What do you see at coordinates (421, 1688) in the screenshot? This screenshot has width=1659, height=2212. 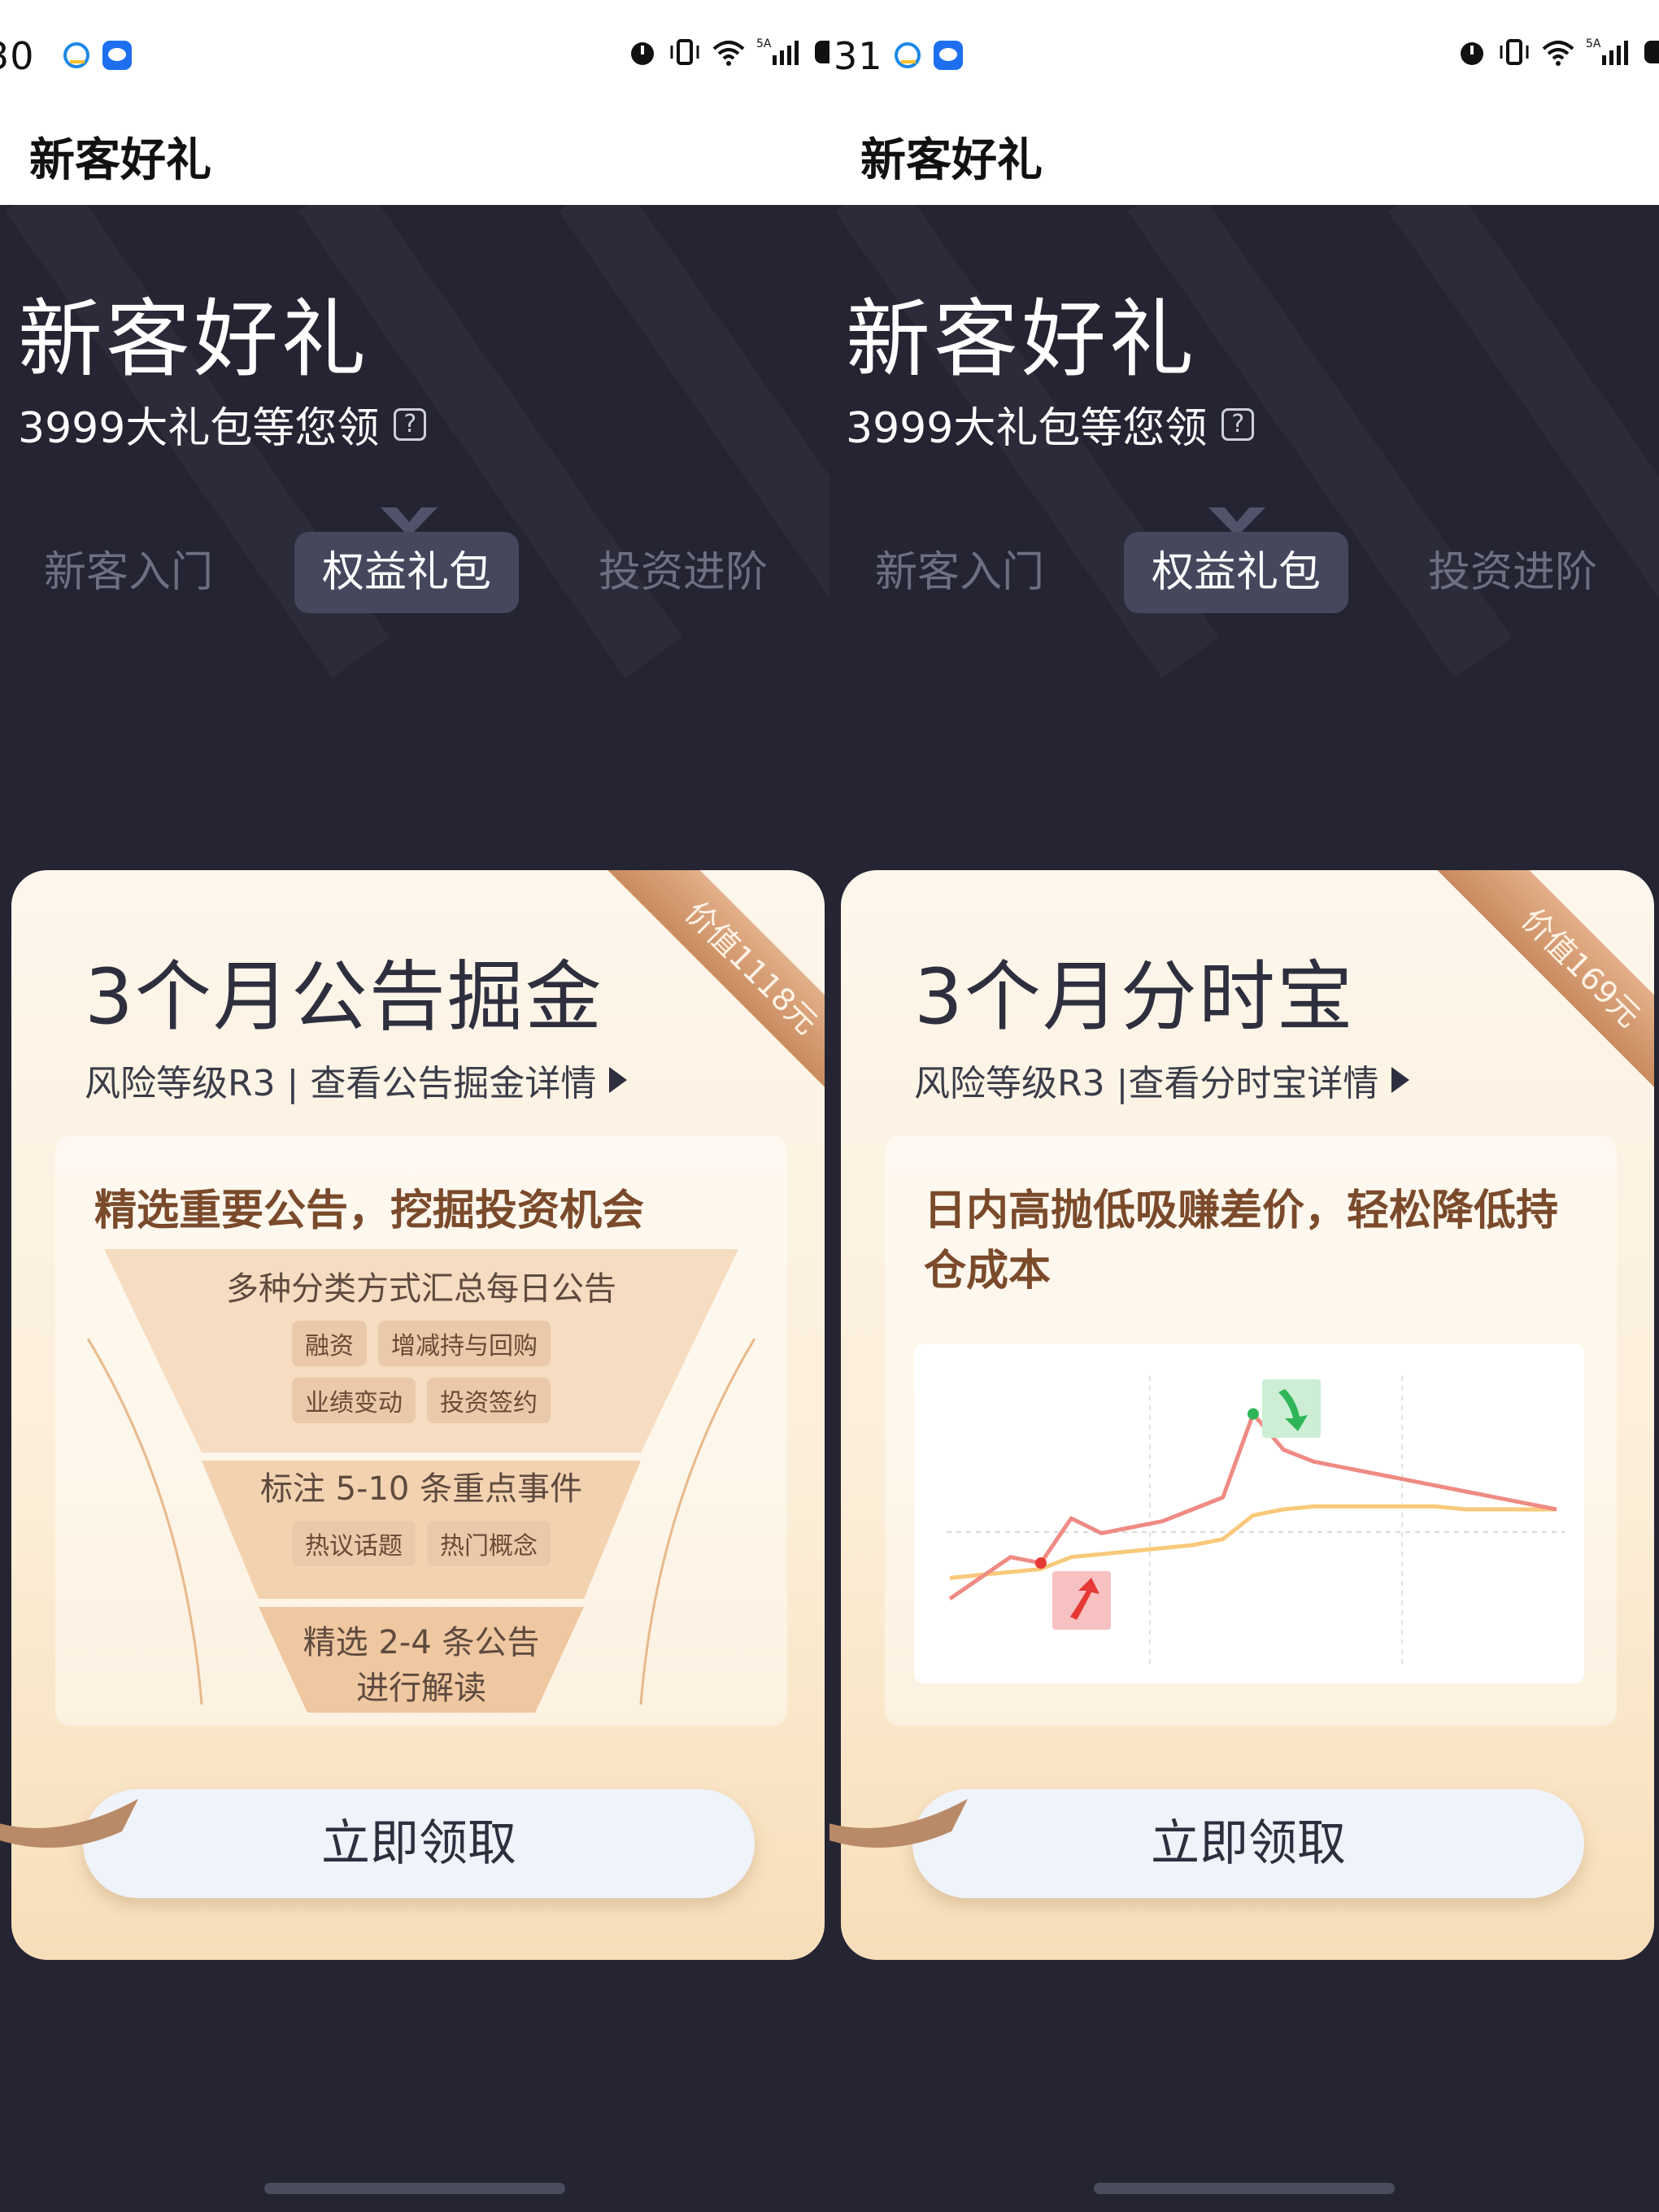 I see `funnel-layer-3-text-2: 进行解读` at bounding box center [421, 1688].